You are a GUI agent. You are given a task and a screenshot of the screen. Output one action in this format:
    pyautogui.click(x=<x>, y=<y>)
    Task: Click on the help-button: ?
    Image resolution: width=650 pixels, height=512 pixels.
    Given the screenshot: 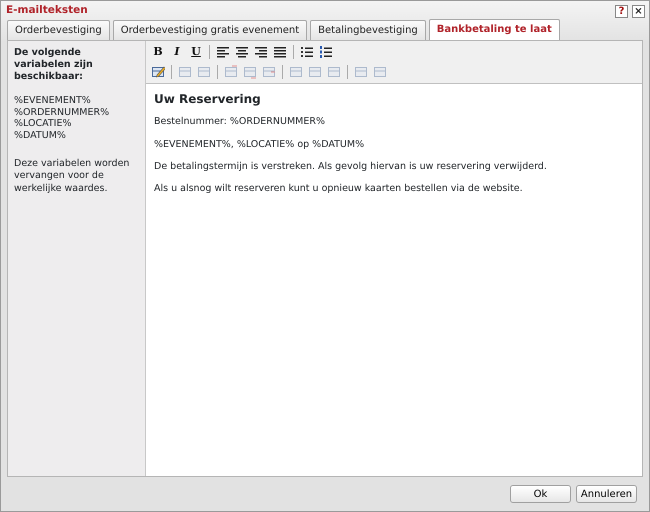 What is the action you would take?
    pyautogui.click(x=621, y=11)
    